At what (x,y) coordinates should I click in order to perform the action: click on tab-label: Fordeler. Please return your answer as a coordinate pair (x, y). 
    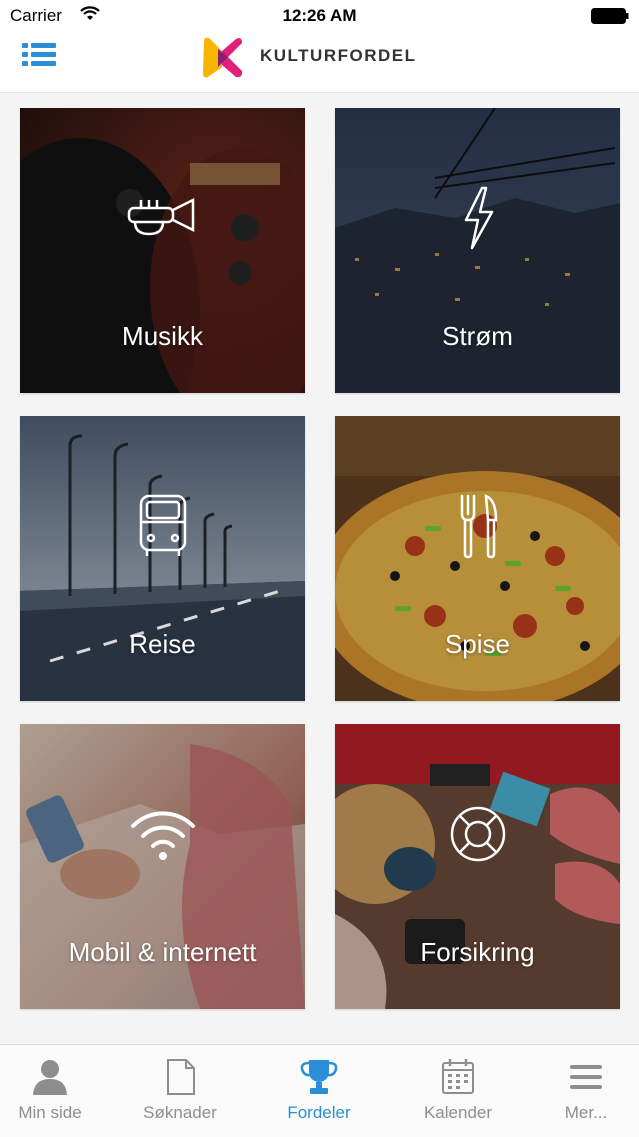
    Looking at the image, I should click on (319, 1112).